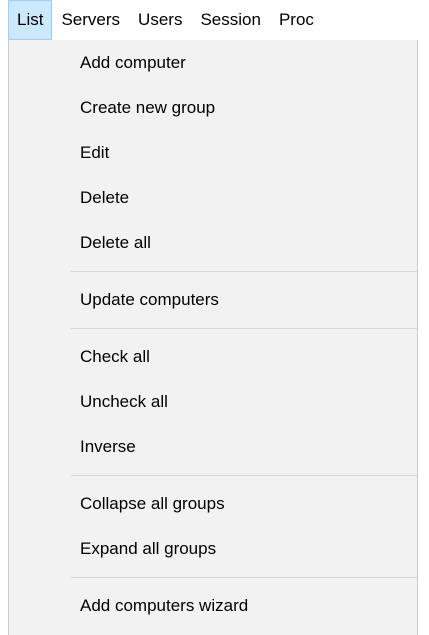  Describe the element at coordinates (30, 20) in the screenshot. I see `menu-list: List` at that location.